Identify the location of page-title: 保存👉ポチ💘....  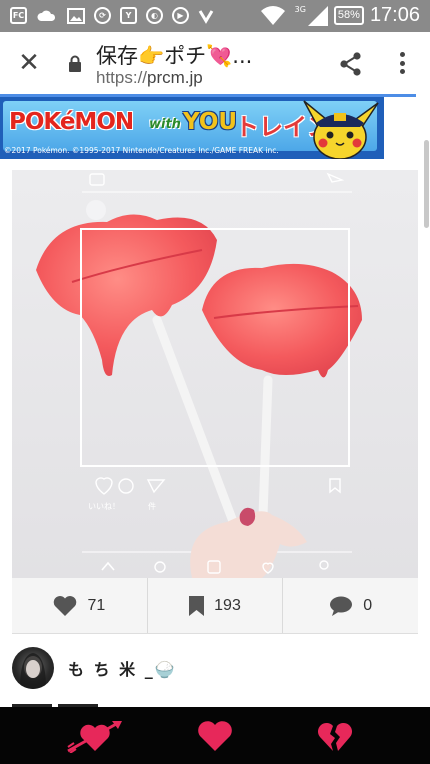
(174, 56).